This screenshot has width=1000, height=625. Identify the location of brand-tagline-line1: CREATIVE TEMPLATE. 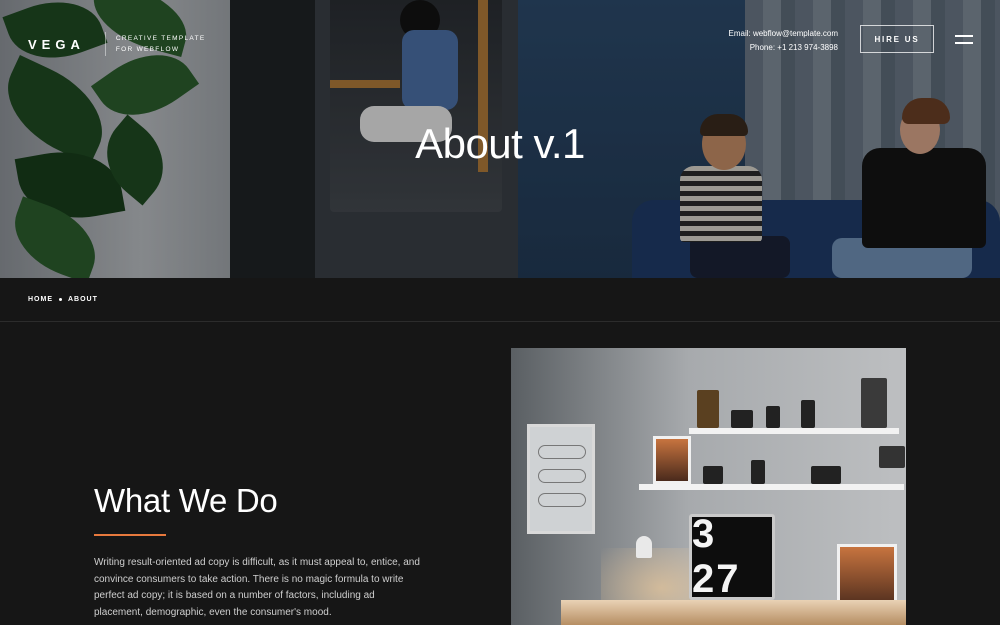
(160, 38).